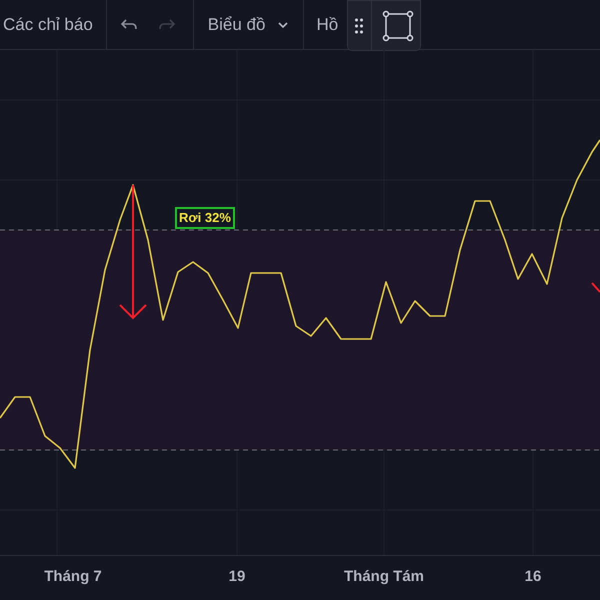 The image size is (600, 600). What do you see at coordinates (384, 577) in the screenshot?
I see `axis-label: Tháng Tám` at bounding box center [384, 577].